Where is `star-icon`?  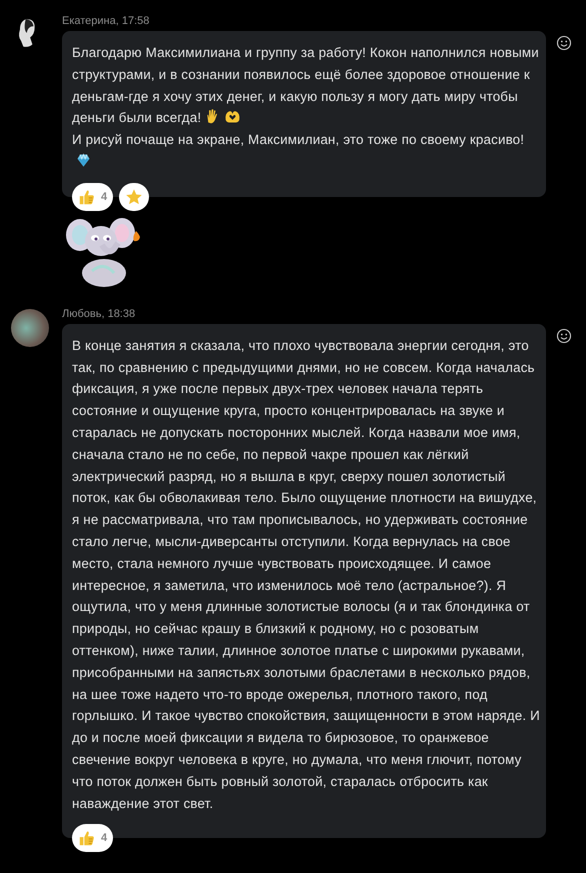 star-icon is located at coordinates (134, 197).